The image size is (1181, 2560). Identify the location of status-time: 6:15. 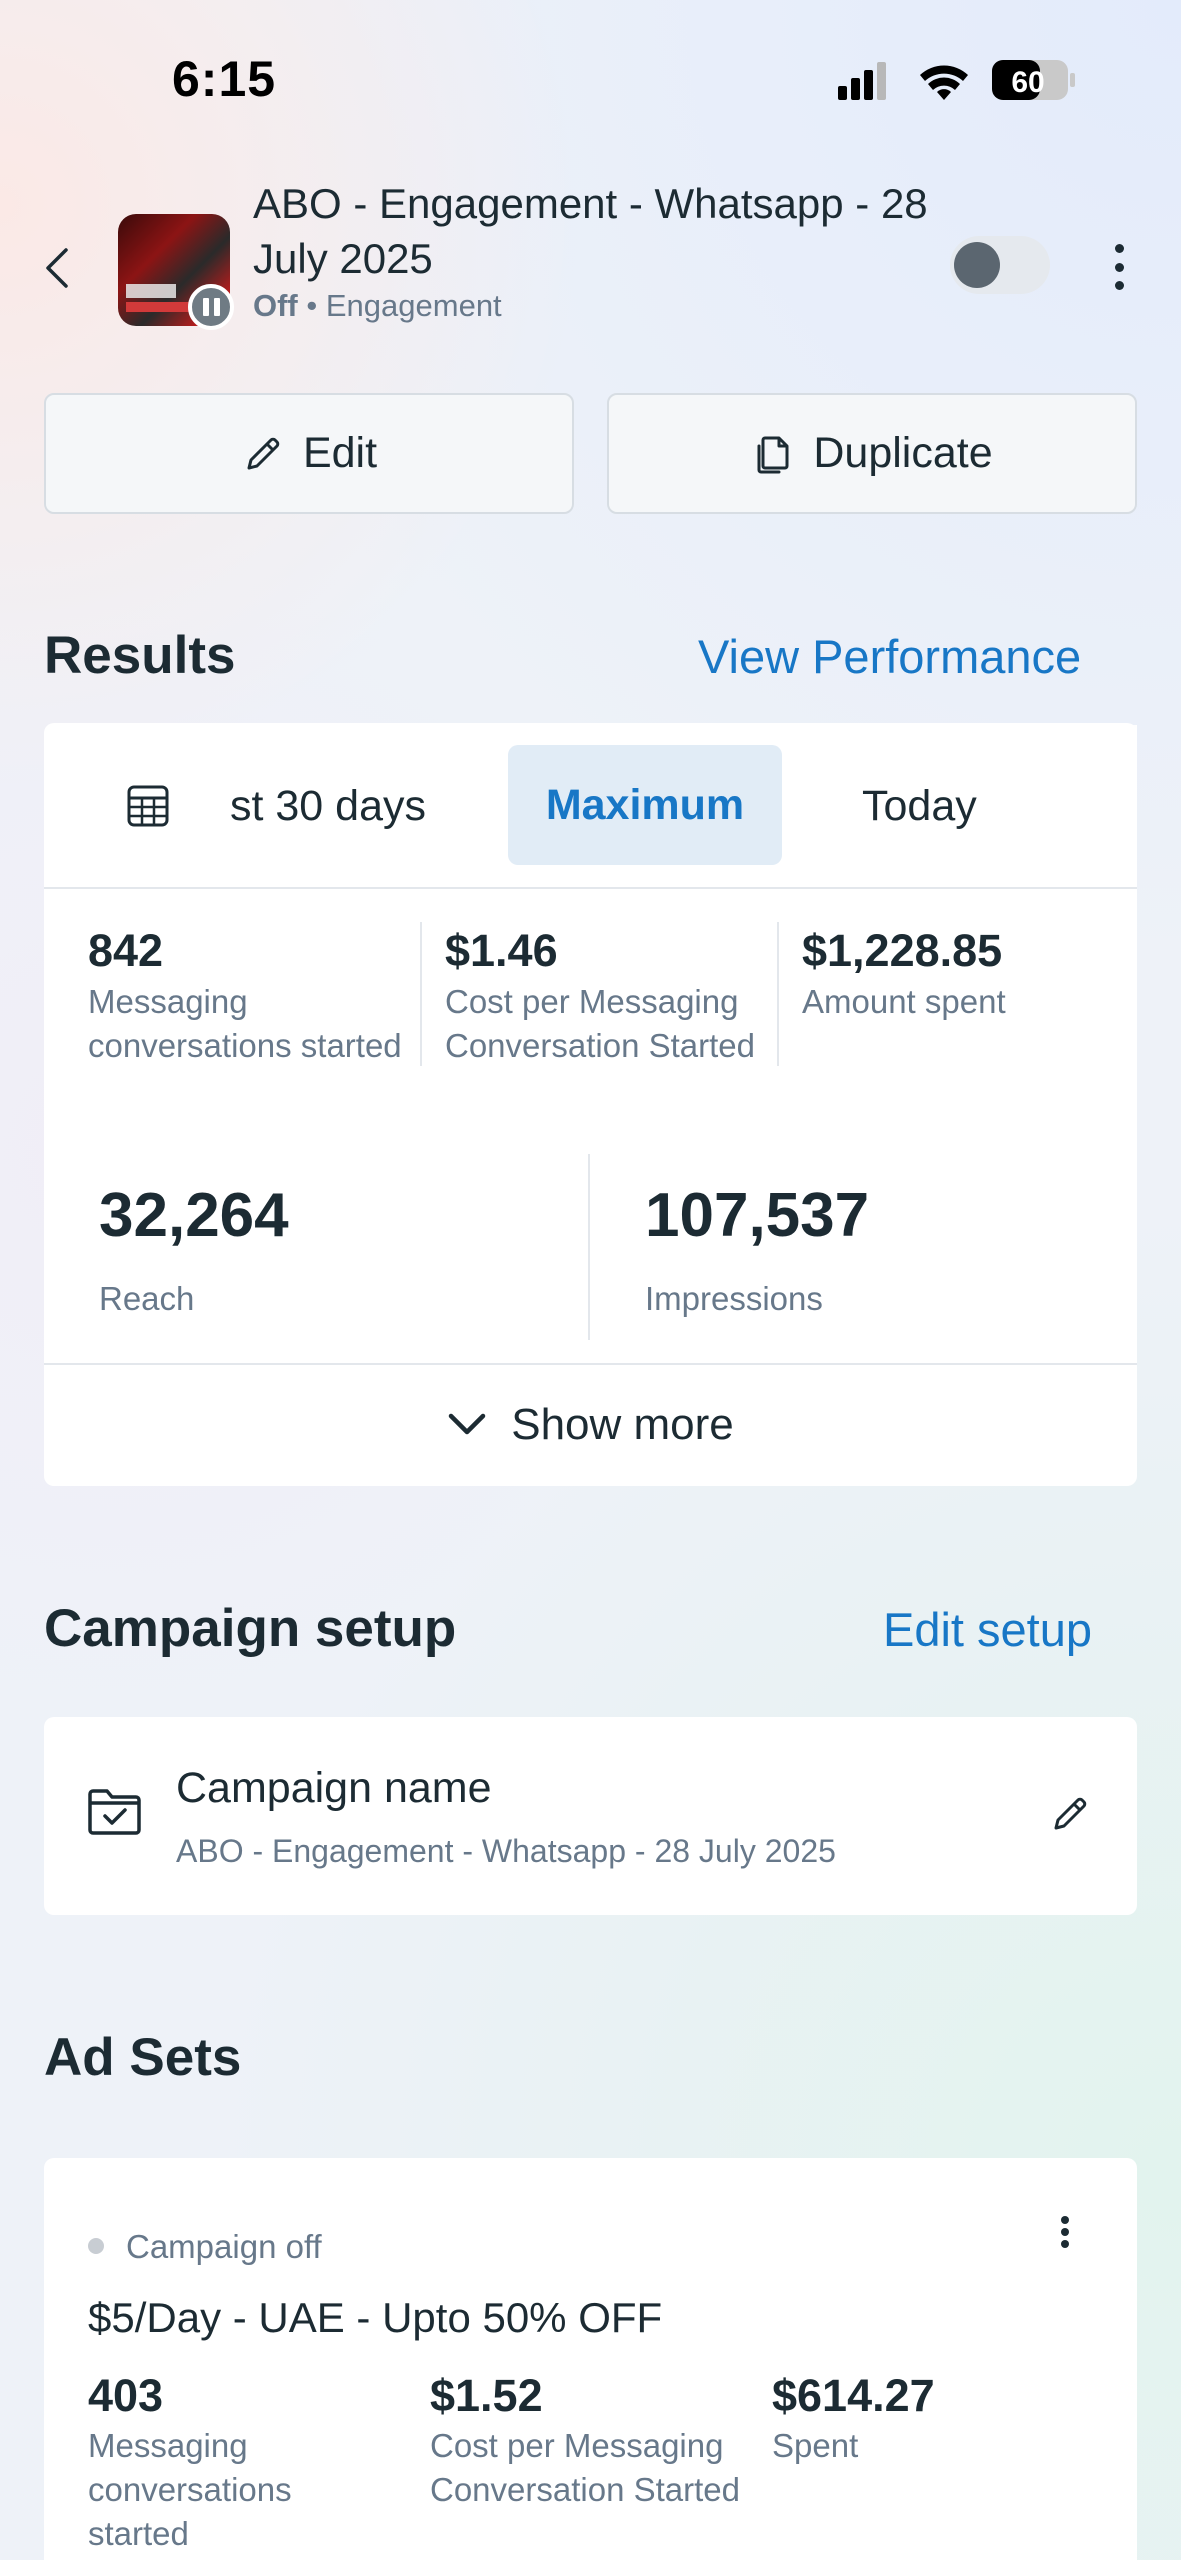
(224, 79).